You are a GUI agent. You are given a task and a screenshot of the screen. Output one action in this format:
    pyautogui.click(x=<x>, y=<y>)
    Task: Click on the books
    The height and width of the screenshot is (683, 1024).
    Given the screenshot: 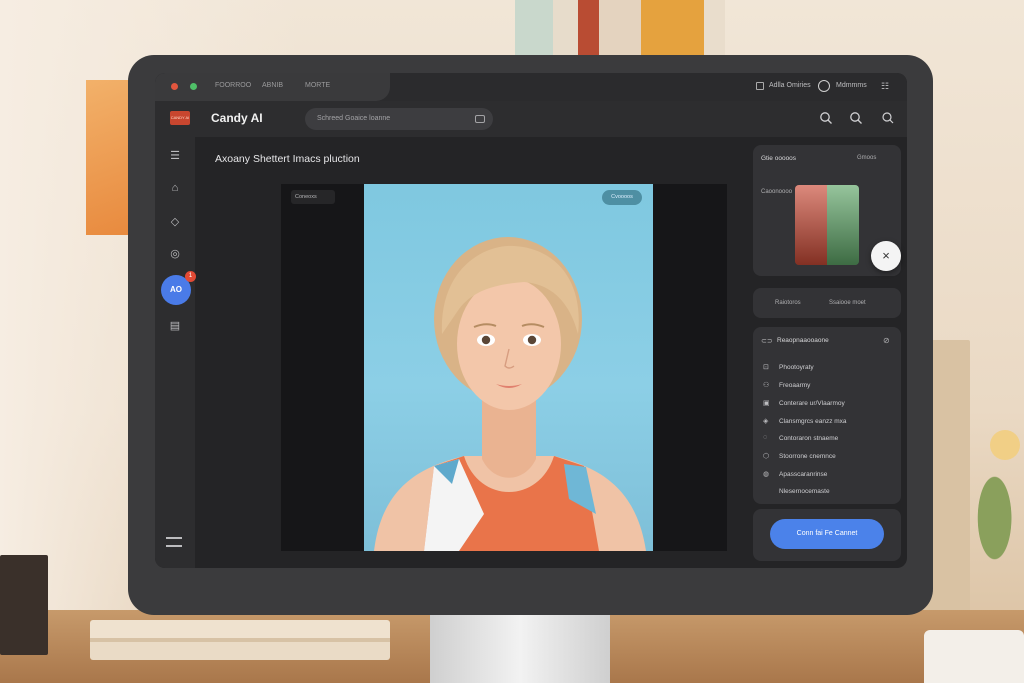 What is the action you would take?
    pyautogui.click(x=240, y=640)
    